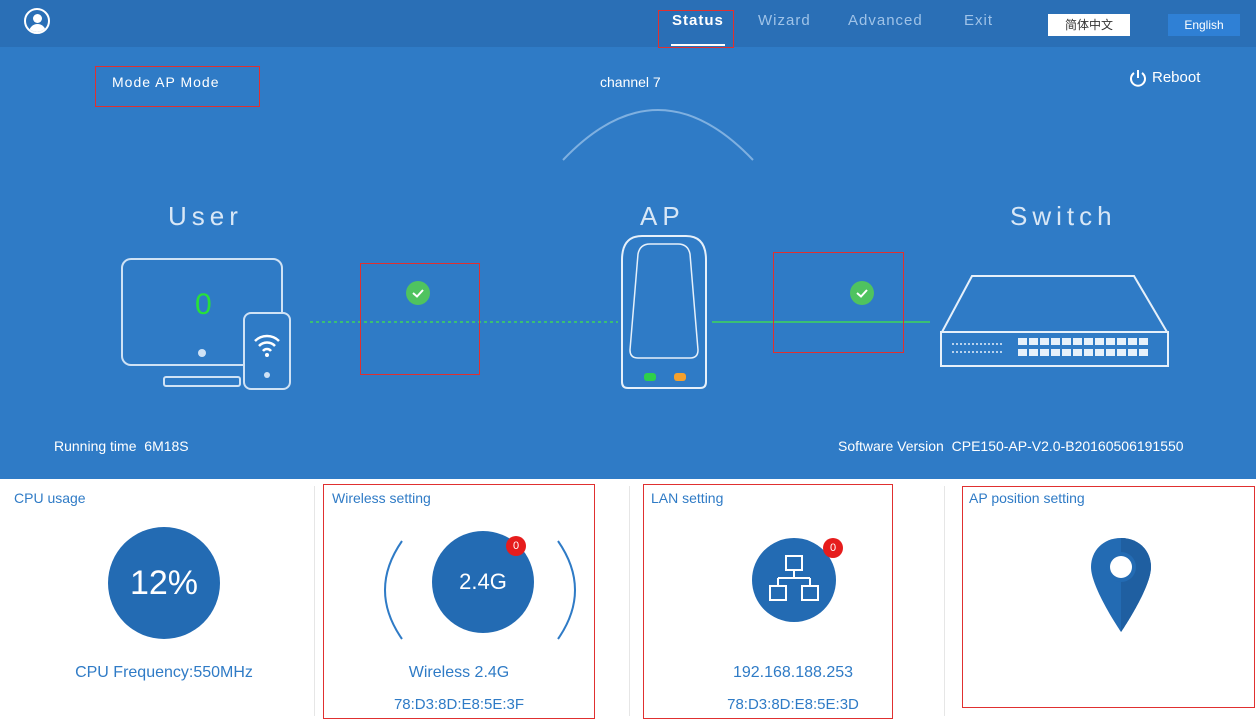 This screenshot has height=719, width=1256. Describe the element at coordinates (1054, 321) in the screenshot. I see `network-switch-icon` at that location.